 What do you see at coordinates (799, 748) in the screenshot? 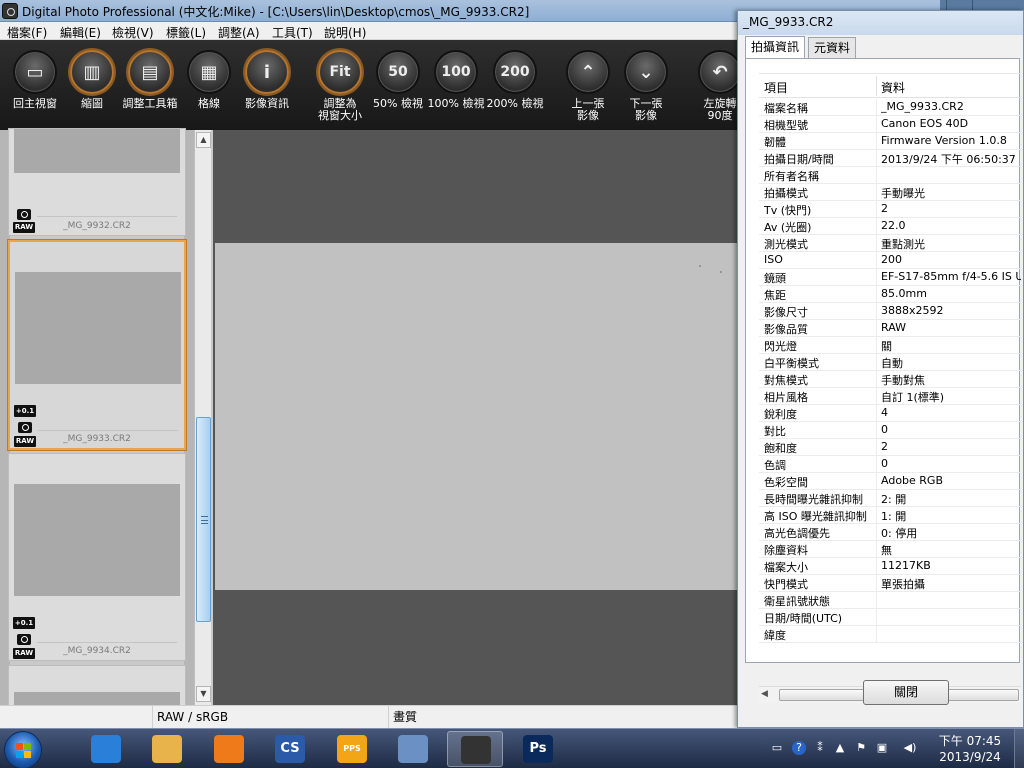
I see `help-icon: ?` at bounding box center [799, 748].